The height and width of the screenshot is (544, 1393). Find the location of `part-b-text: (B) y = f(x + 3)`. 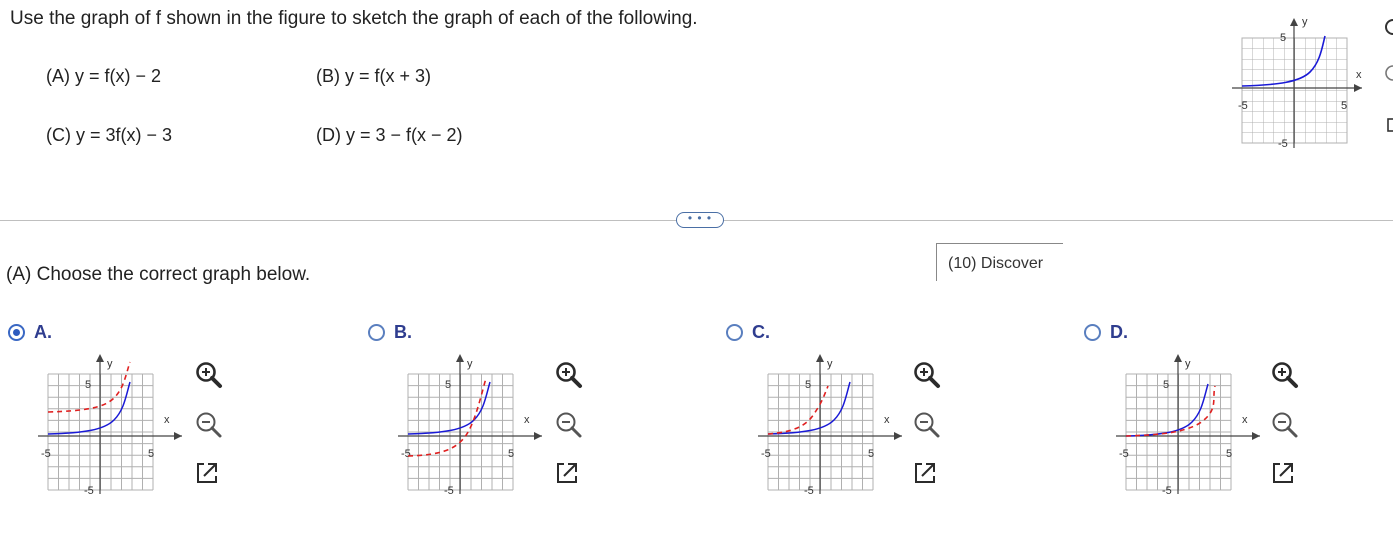

part-b-text: (B) y = f(x + 3) is located at coordinates (374, 76).